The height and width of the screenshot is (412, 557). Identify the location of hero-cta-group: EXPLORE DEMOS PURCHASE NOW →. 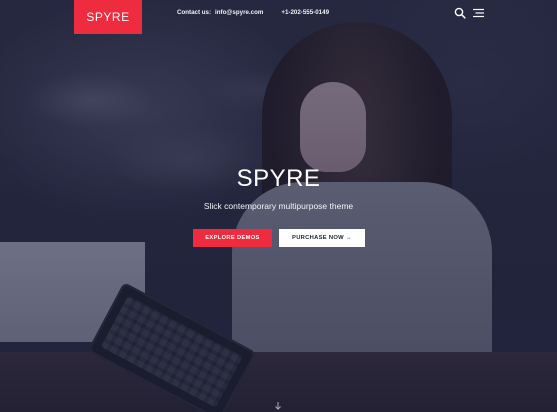
(279, 238).